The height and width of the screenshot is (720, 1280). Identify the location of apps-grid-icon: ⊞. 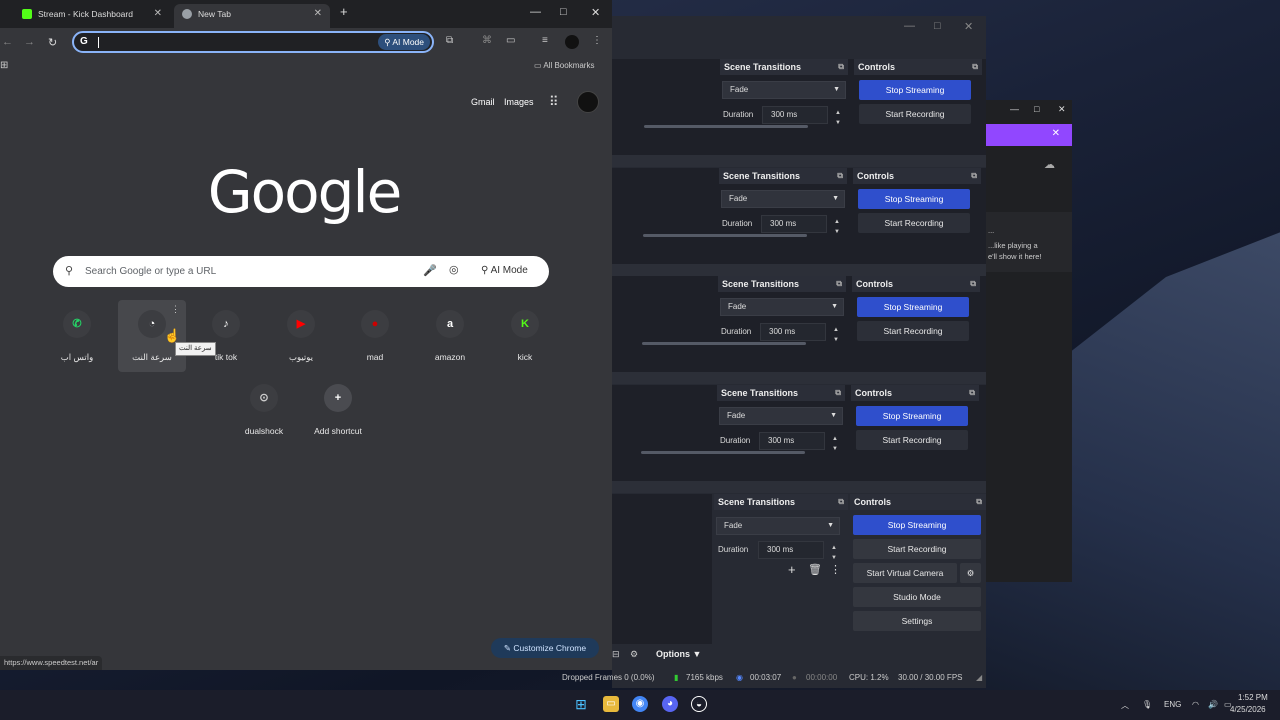
(4, 65).